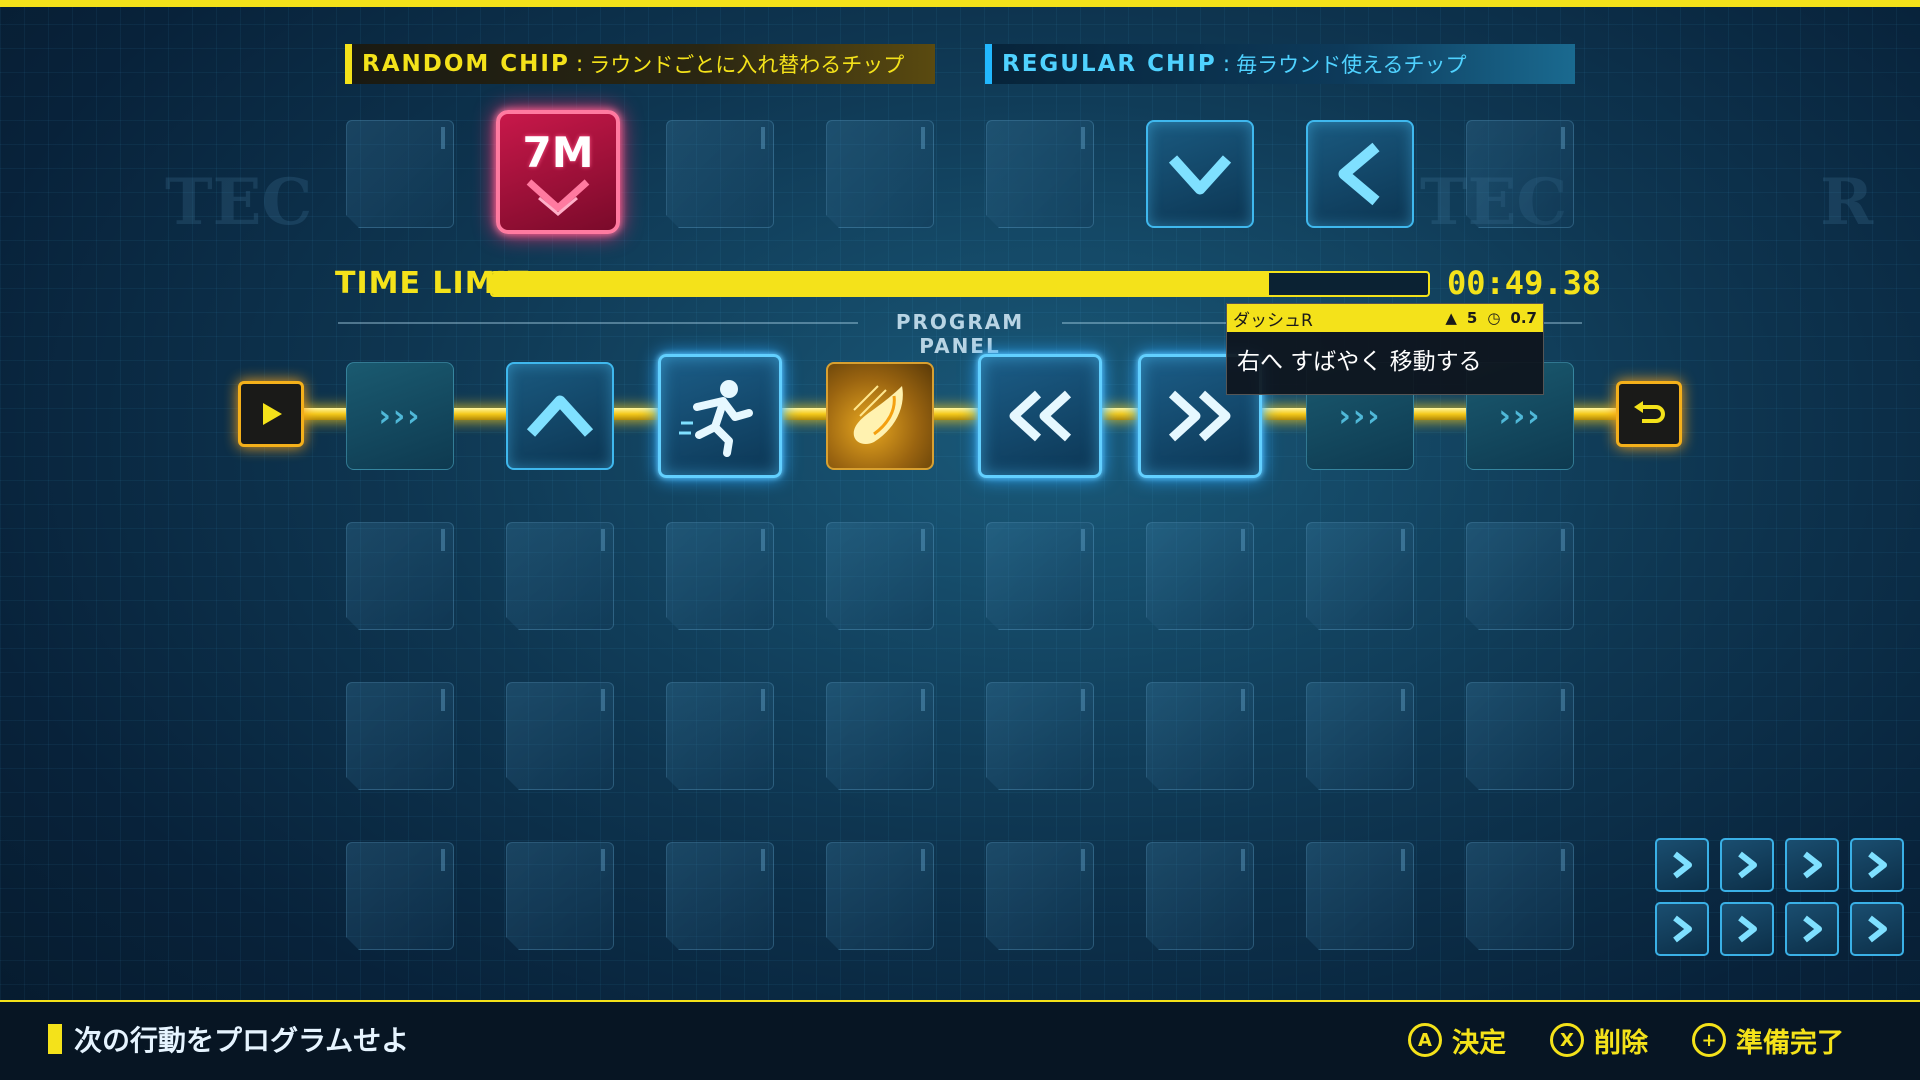 The width and height of the screenshot is (1920, 1080). Describe the element at coordinates (1425, 1040) in the screenshot. I see `a-button-icon: A` at that location.